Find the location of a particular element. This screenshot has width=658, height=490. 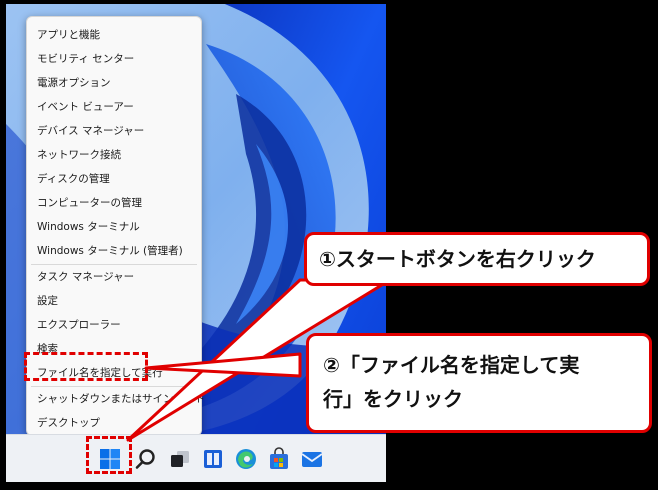

menu-item-disk-management: ディスクの管理 is located at coordinates (114, 179).